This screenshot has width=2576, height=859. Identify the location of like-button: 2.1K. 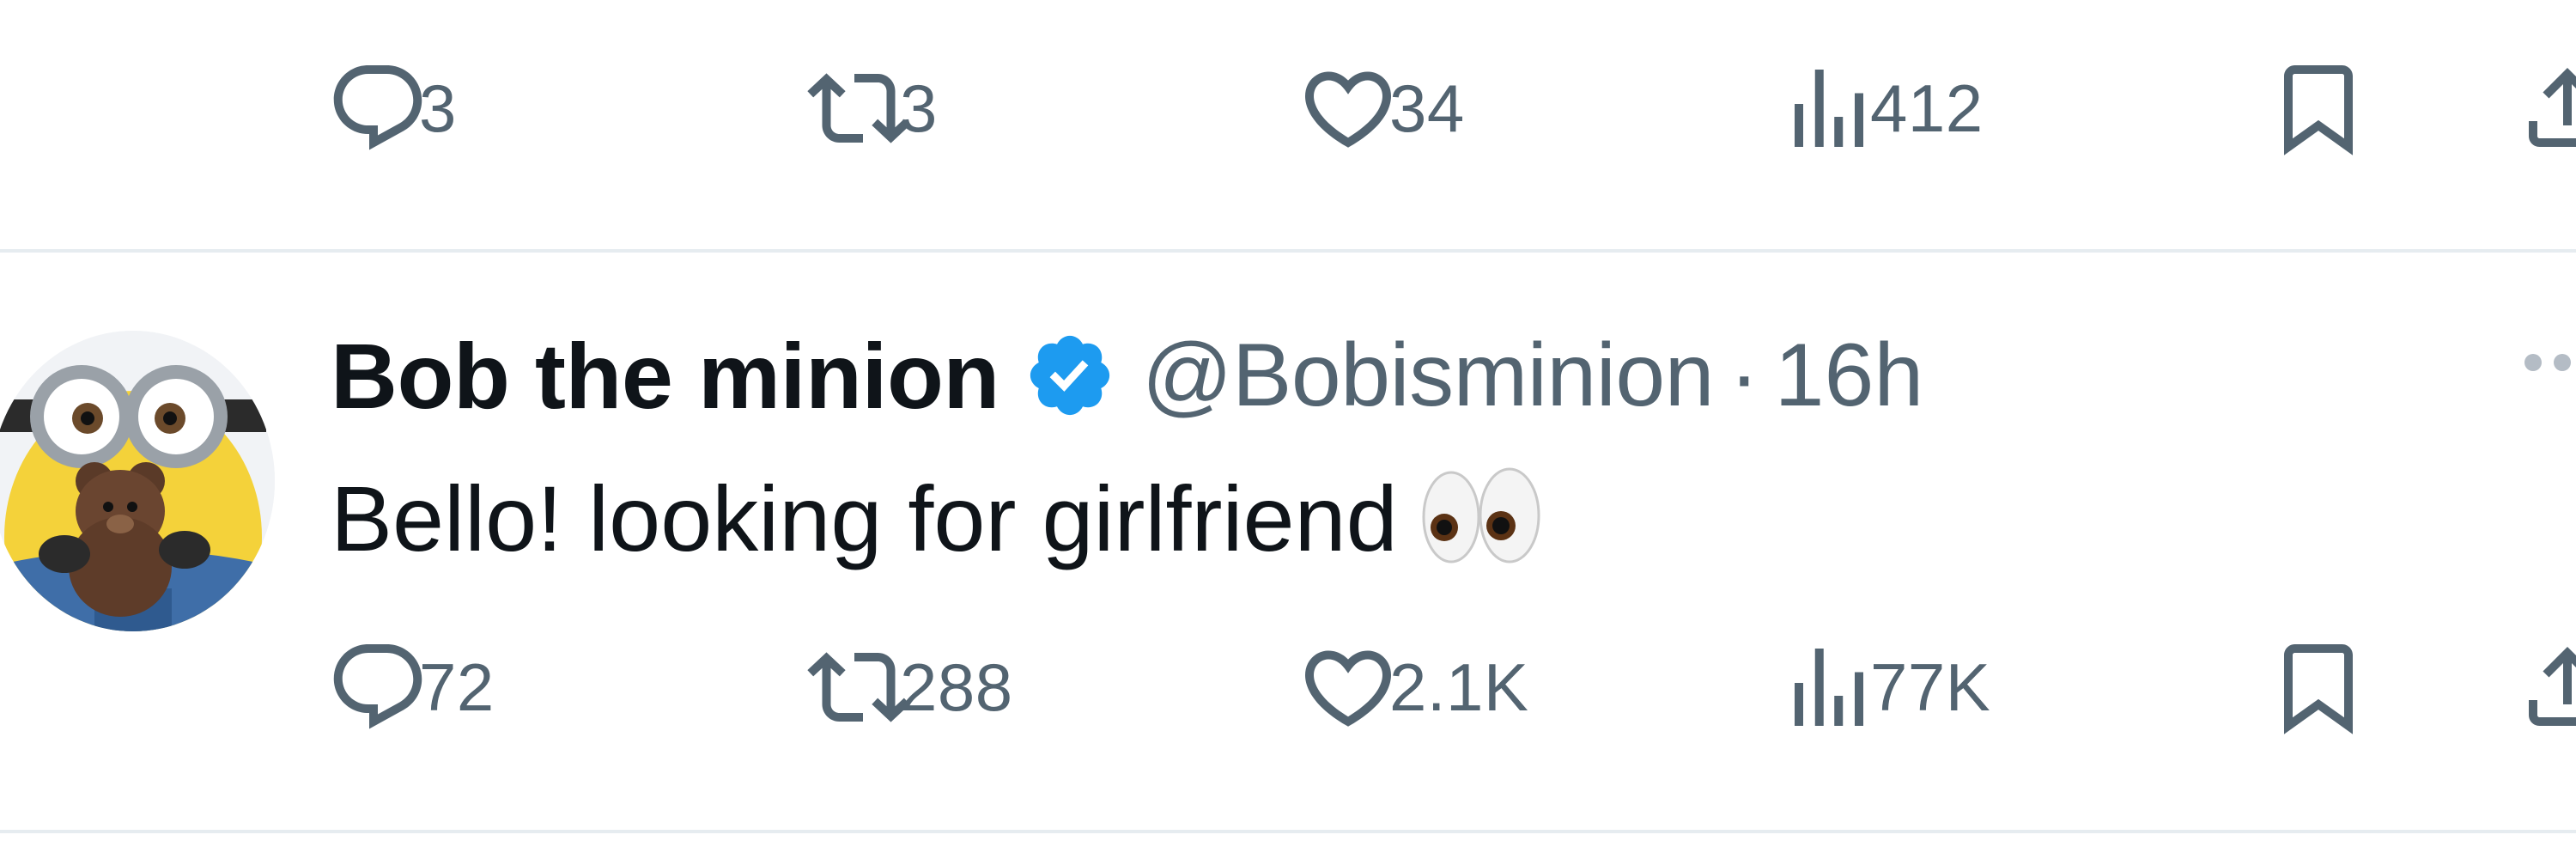
(1412, 687).